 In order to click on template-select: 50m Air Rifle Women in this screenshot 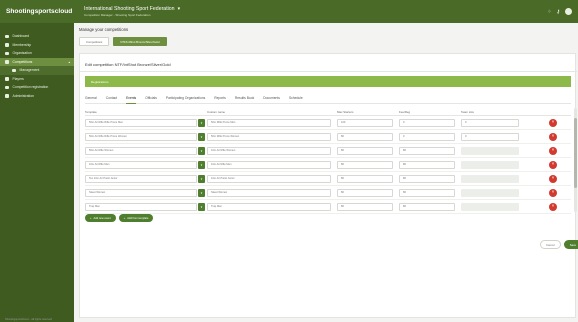, I will do `click(141, 150)`.